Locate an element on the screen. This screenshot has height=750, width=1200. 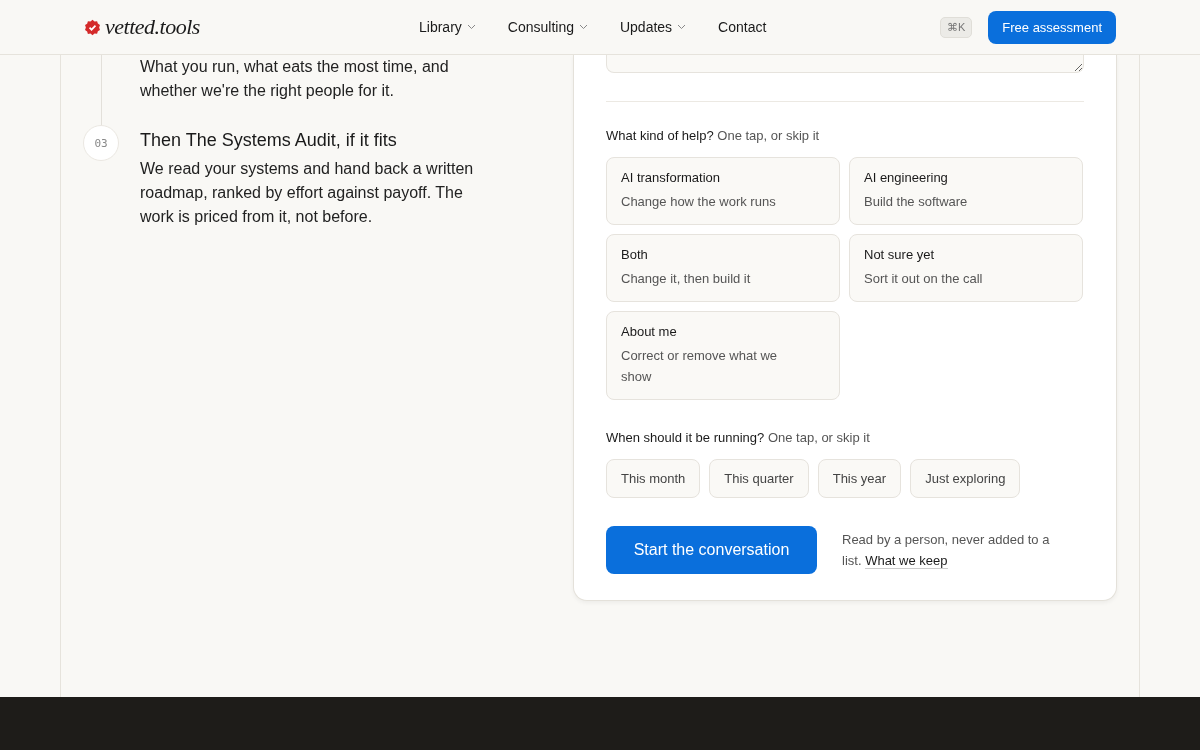
option-title: About me is located at coordinates (649, 331).